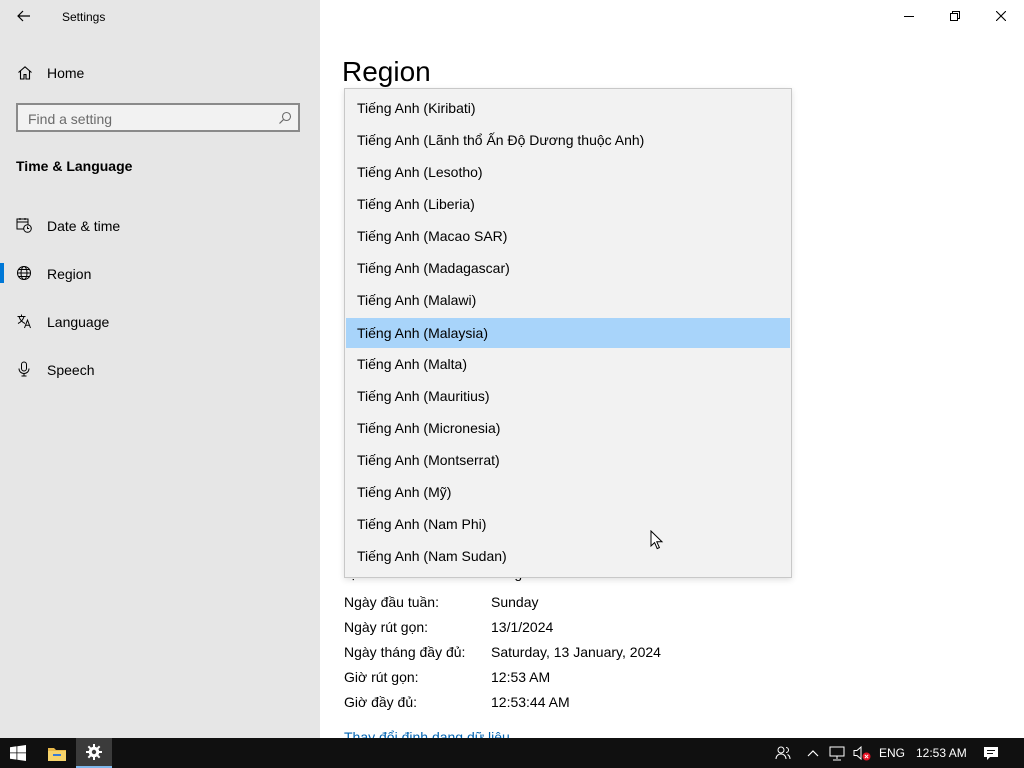 This screenshot has height=768, width=1024. I want to click on input-language: ENG, so click(892, 753).